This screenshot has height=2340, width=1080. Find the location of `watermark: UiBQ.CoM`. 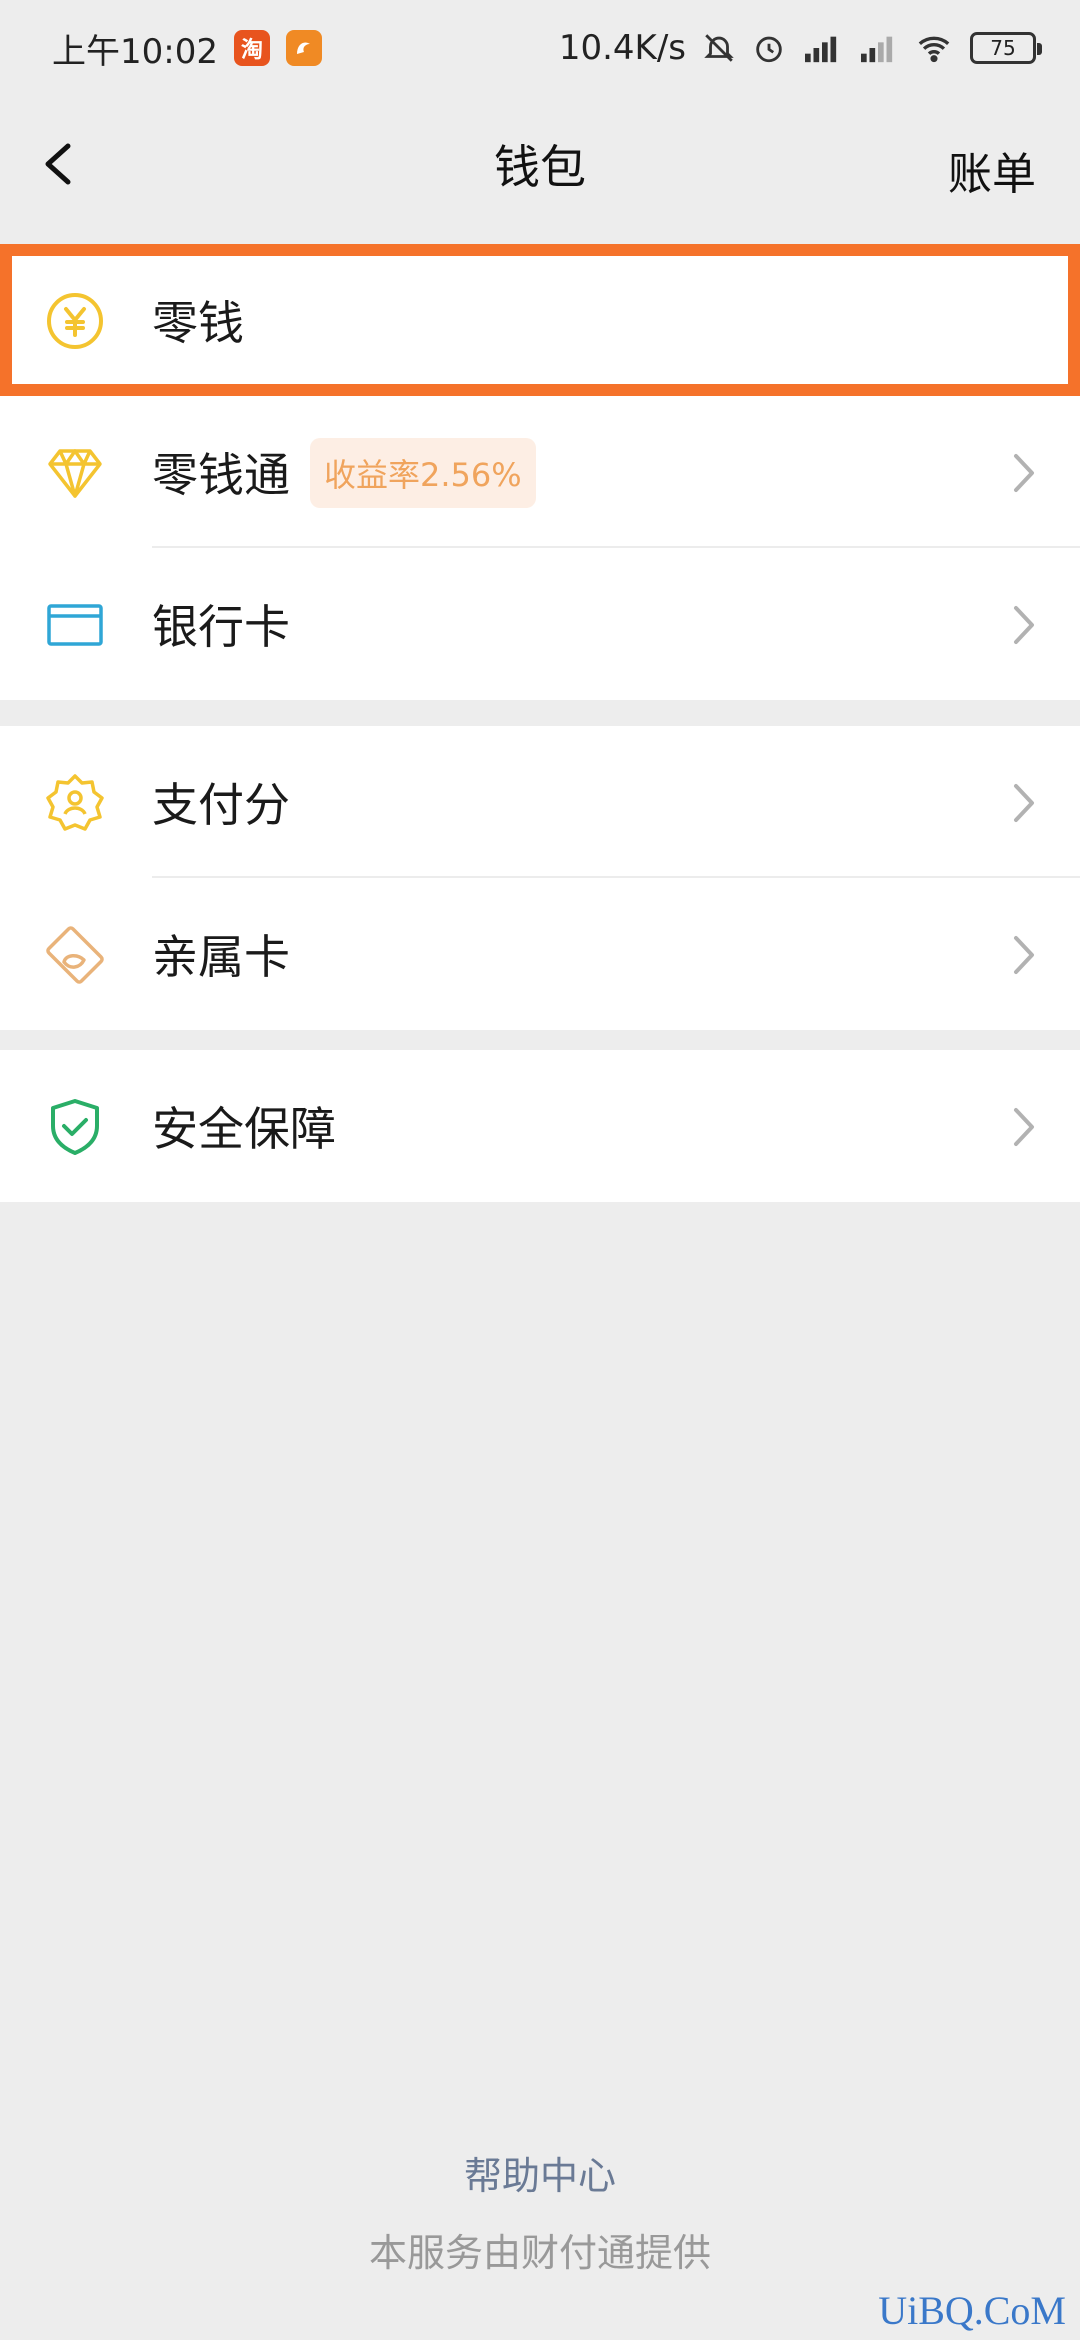

watermark: UiBQ.CoM is located at coordinates (972, 2310).